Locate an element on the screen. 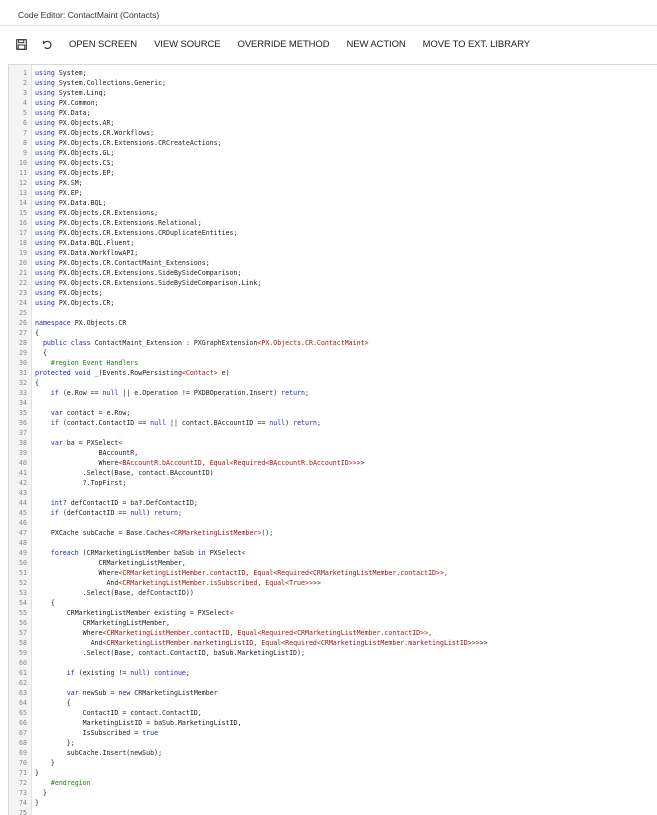 The image size is (657, 815). code-line: 61 if (existing != null) continue; is located at coordinates (333, 673).